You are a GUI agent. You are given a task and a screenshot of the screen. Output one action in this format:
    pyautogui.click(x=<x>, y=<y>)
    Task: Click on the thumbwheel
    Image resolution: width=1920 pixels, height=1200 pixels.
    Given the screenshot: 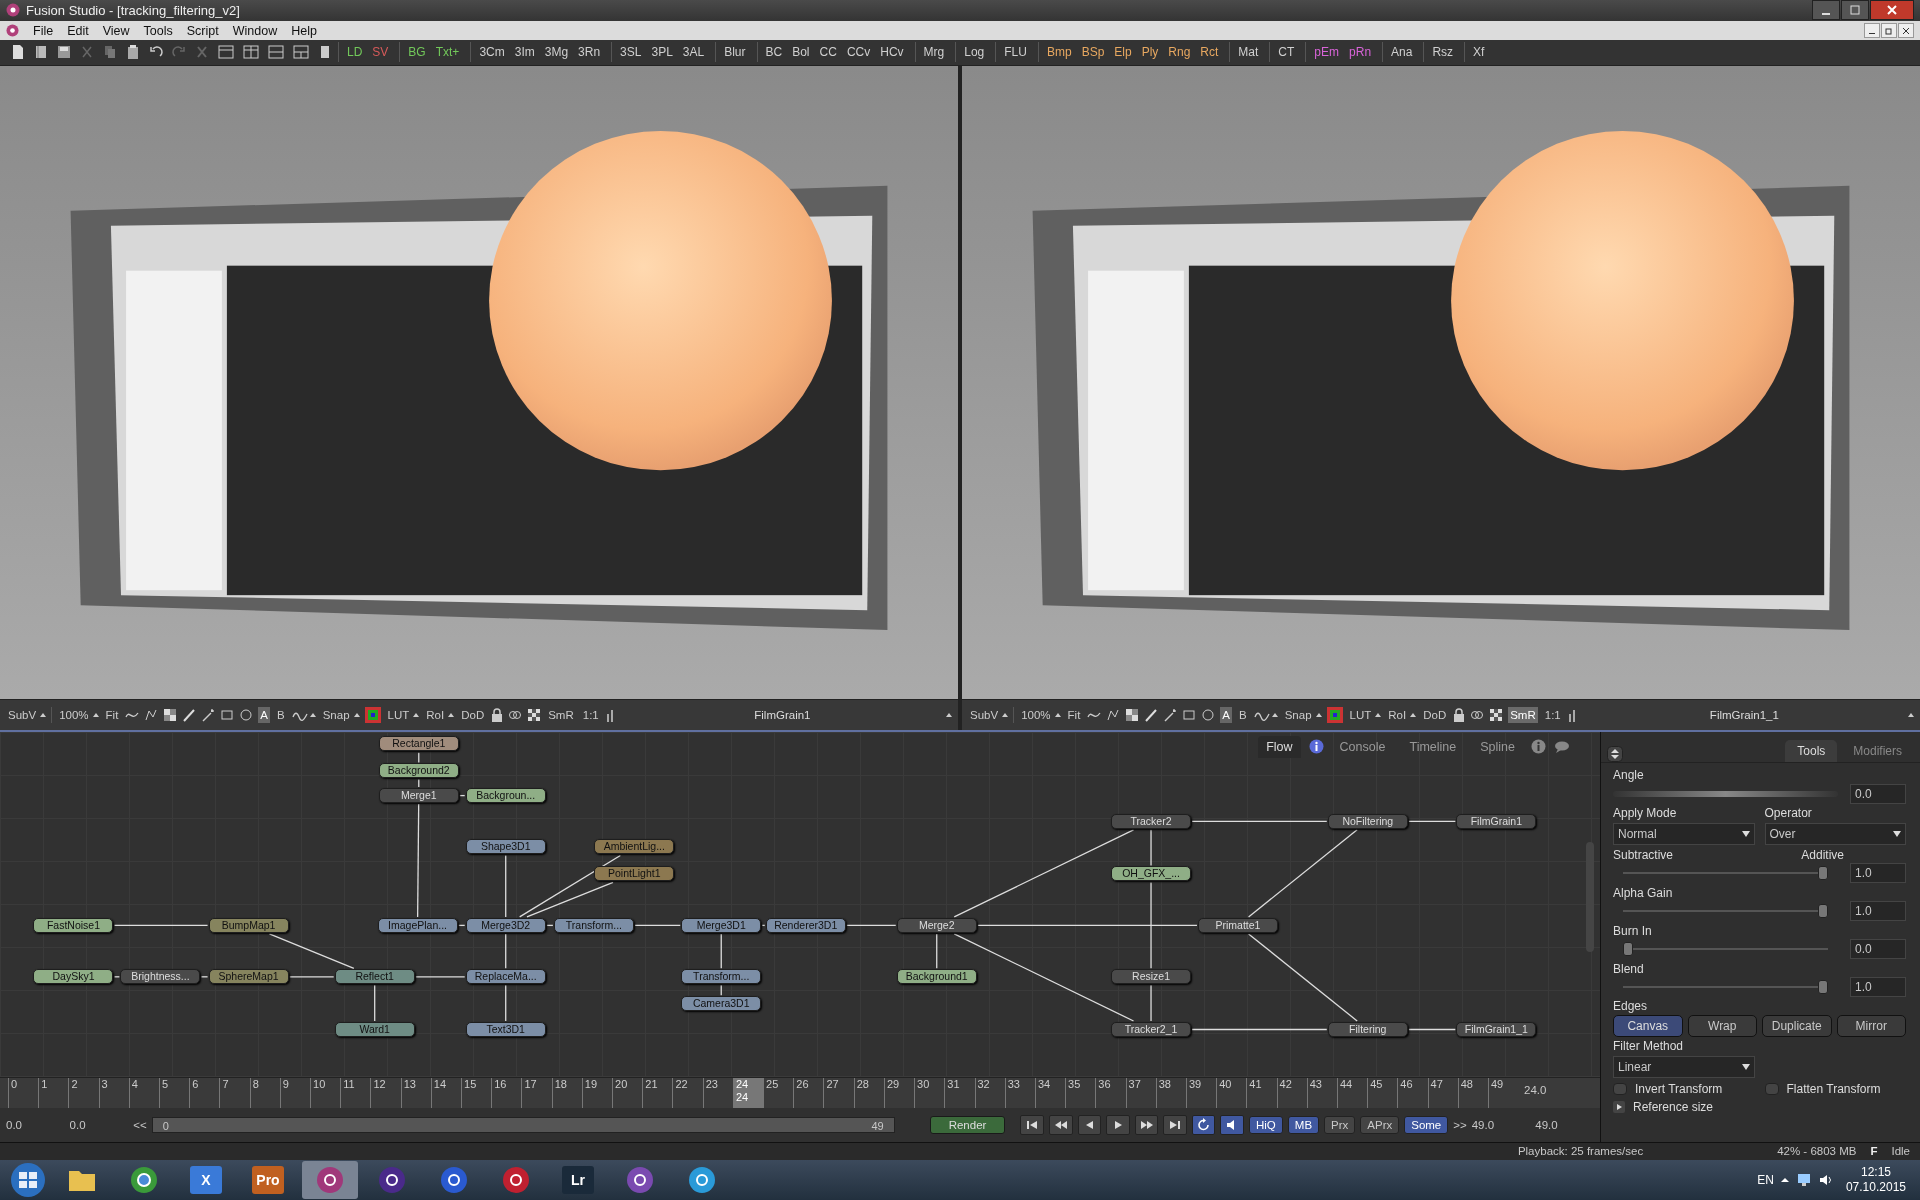 What is the action you would take?
    pyautogui.click(x=1725, y=793)
    